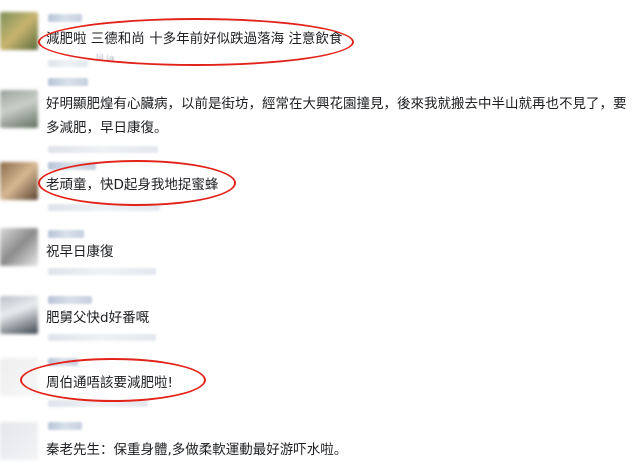 This screenshot has width=640, height=466. What do you see at coordinates (320, 385) in the screenshot?
I see `comment-item: 周伯通唔該要減肥啦!` at bounding box center [320, 385].